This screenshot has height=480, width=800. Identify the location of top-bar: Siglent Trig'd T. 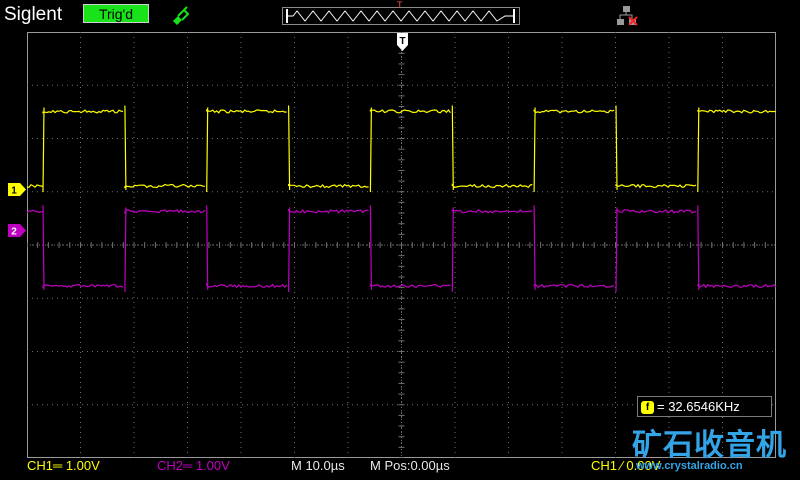
(400, 16).